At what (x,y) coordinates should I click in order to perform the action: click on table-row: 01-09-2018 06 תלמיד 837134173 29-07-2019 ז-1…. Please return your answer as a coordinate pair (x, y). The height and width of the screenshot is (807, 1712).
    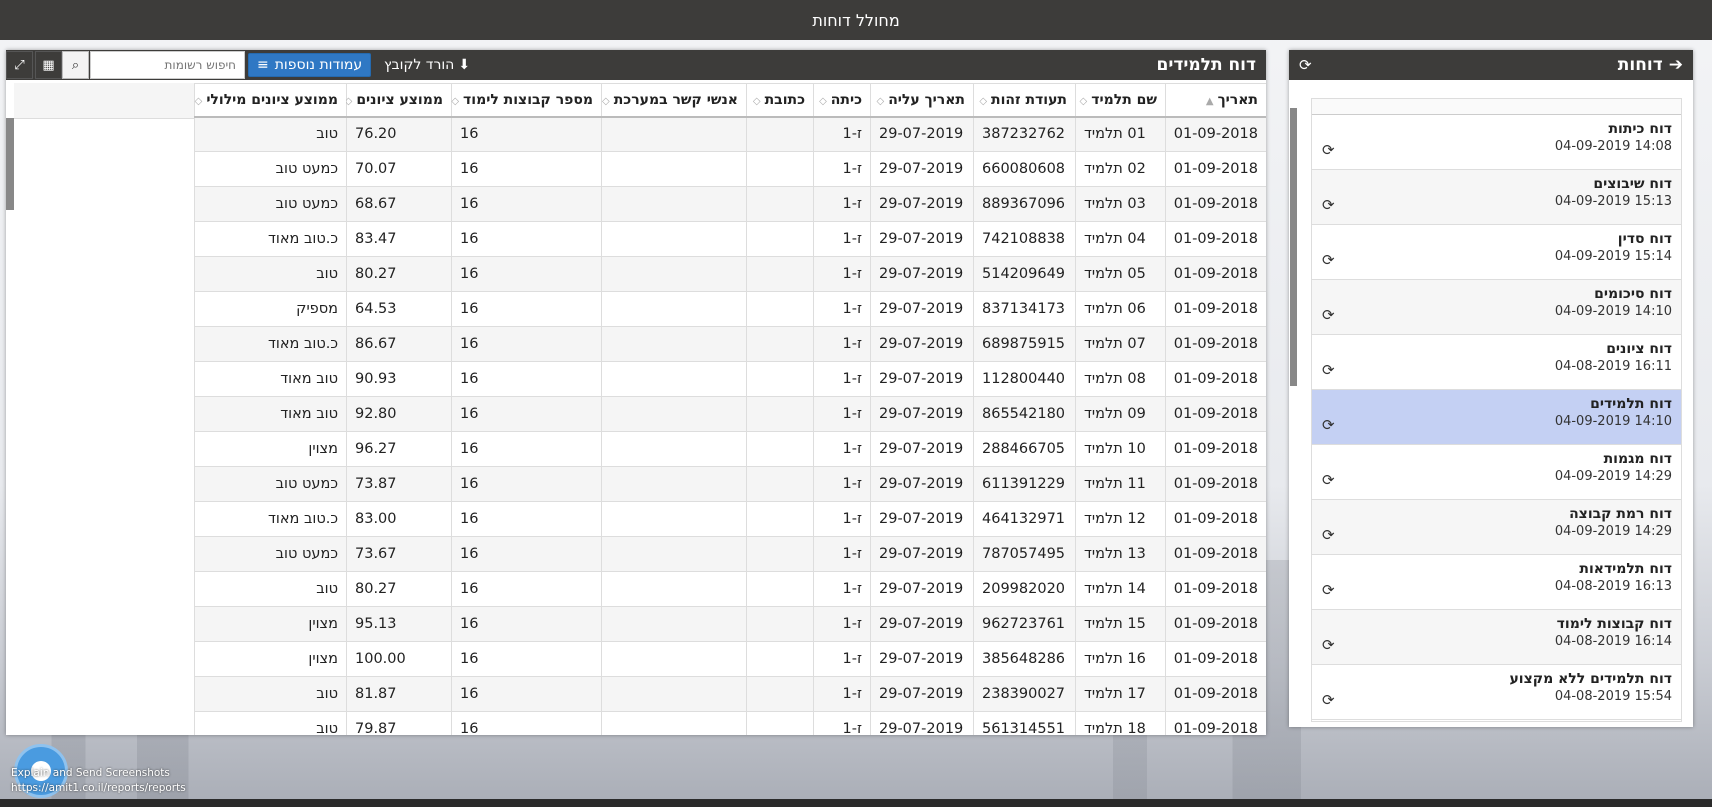
    Looking at the image, I should click on (730, 309).